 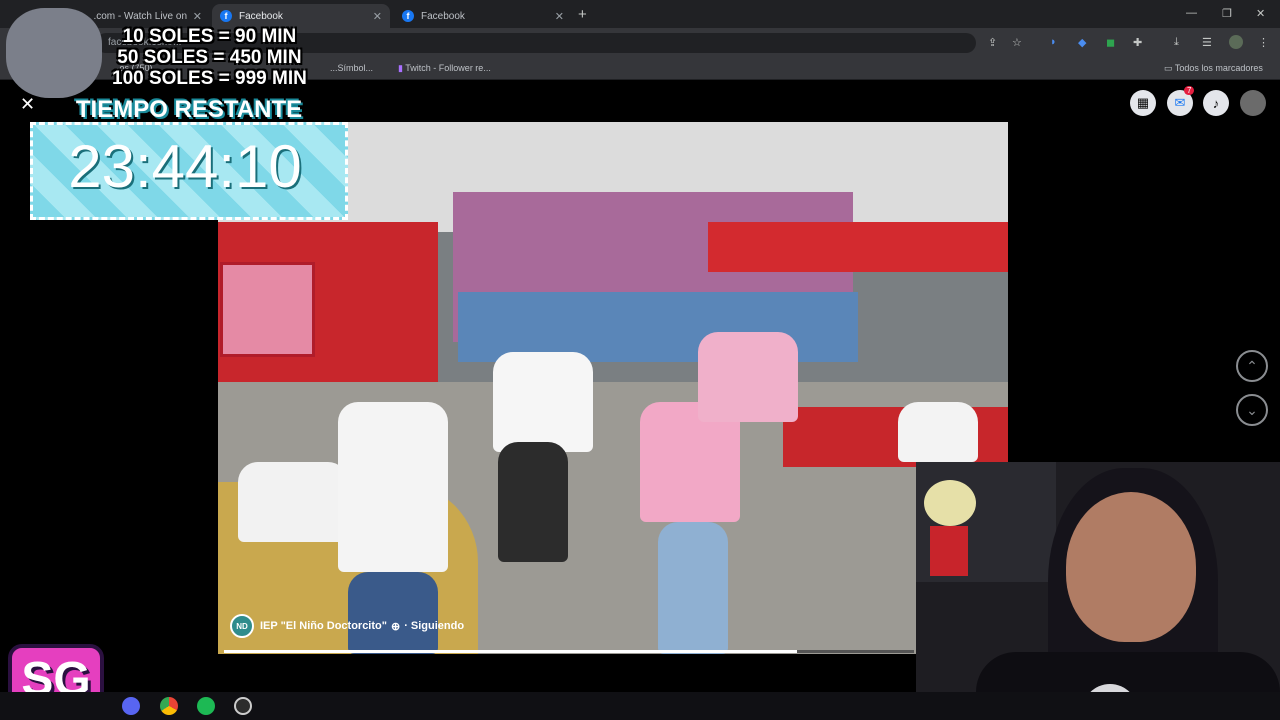 What do you see at coordinates (1253, 103) in the screenshot?
I see `account-avatar` at bounding box center [1253, 103].